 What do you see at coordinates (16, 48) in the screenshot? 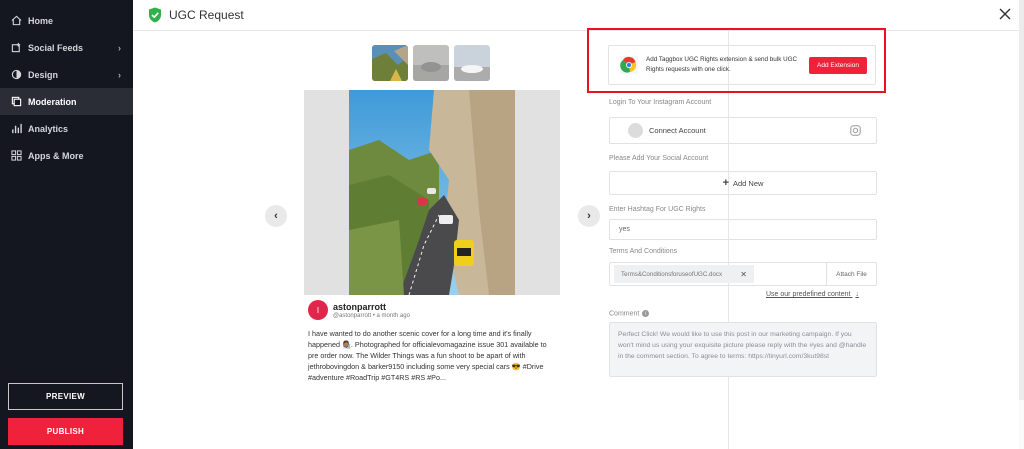
I see `social-feeds-icon` at bounding box center [16, 48].